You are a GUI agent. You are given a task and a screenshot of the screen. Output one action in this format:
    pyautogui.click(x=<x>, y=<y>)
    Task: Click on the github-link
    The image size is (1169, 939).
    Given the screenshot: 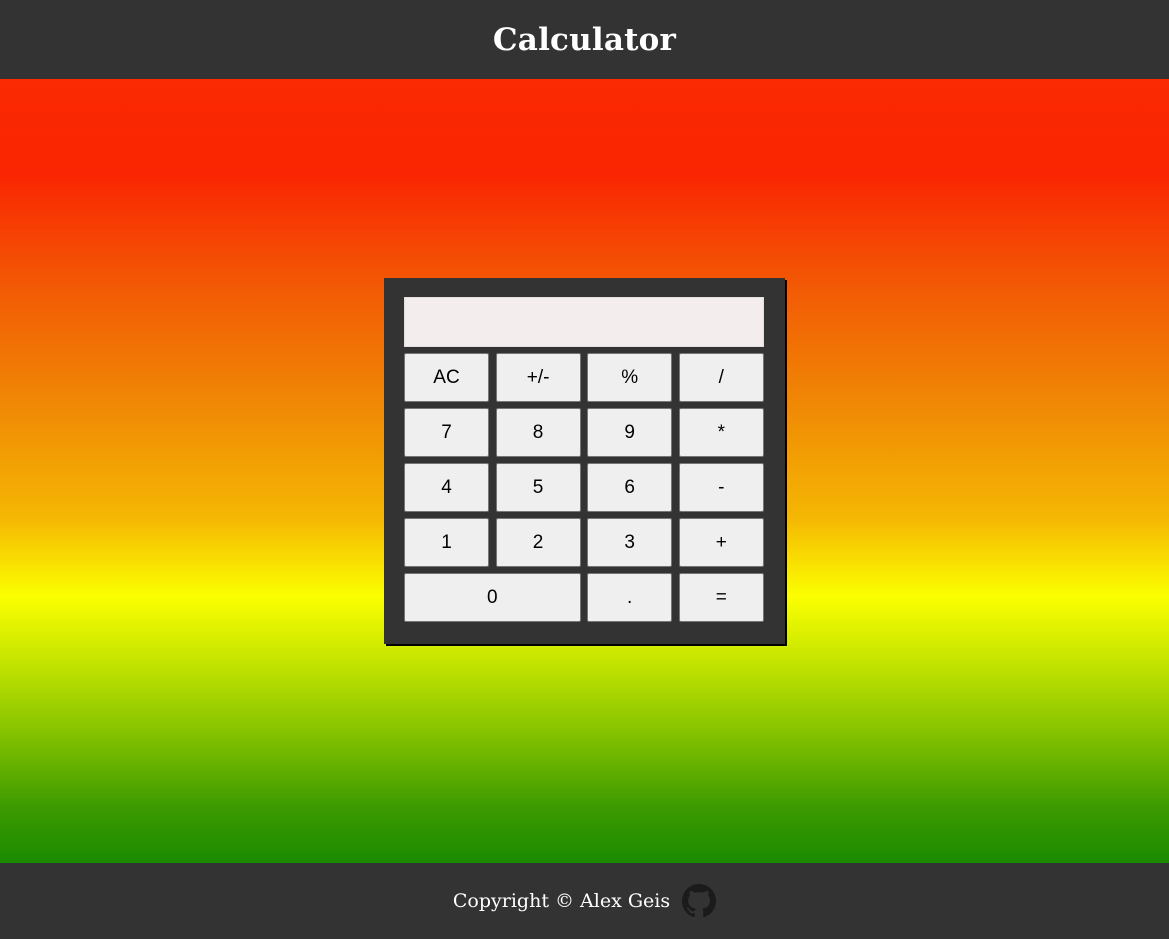 What is the action you would take?
    pyautogui.click(x=699, y=901)
    